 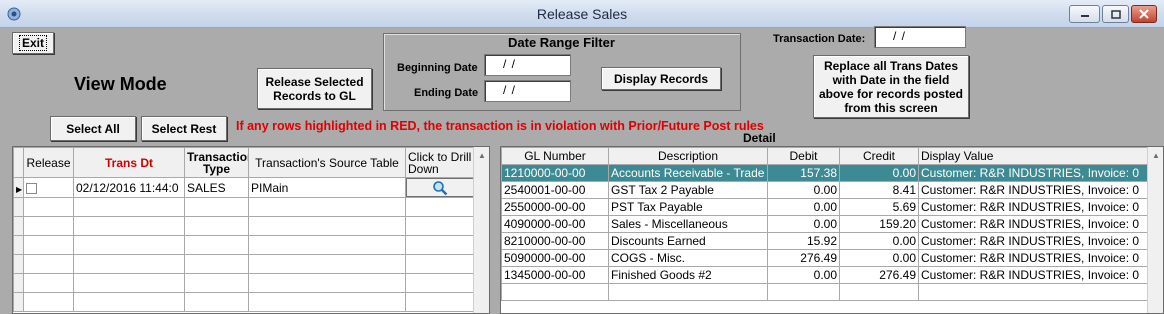 What do you see at coordinates (446, 93) in the screenshot?
I see `ending-date-label: Ending Date` at bounding box center [446, 93].